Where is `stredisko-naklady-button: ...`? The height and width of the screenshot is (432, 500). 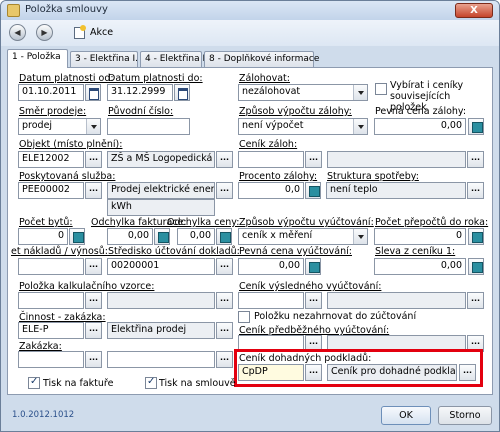
stredisko-naklady-button: ... is located at coordinates (93, 266).